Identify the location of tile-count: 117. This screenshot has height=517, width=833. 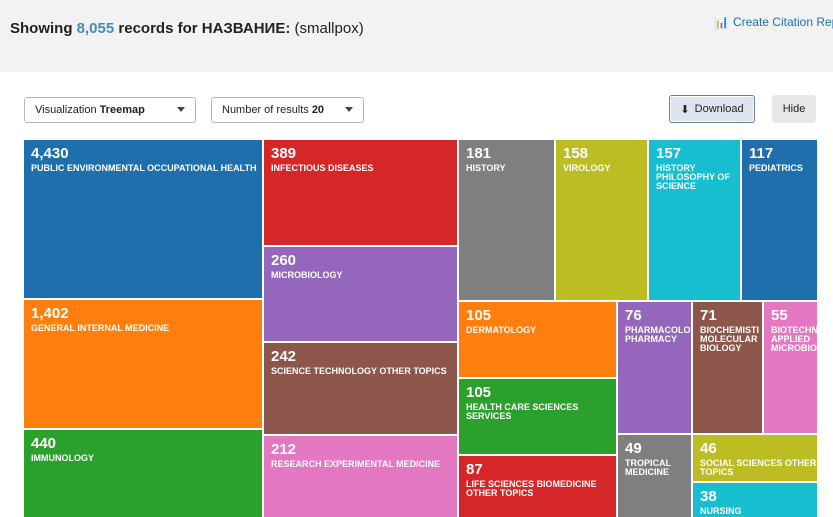
(761, 153).